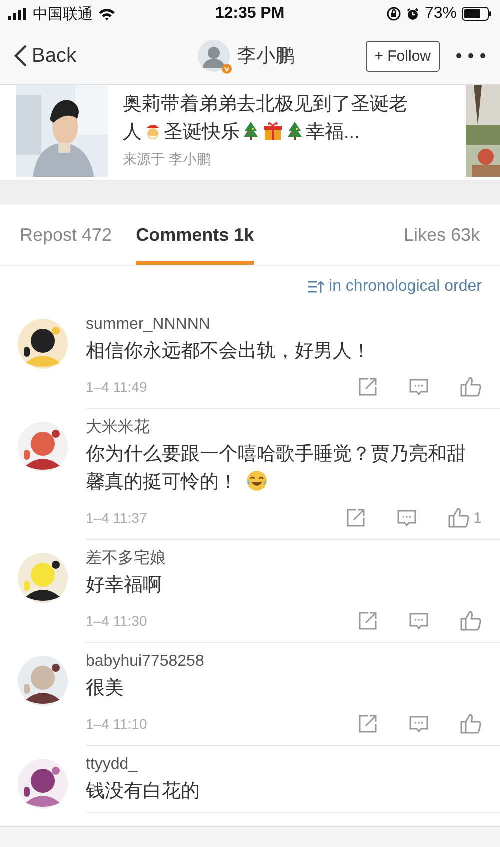  I want to click on post-source: 来源于 李小鹏, so click(167, 160).